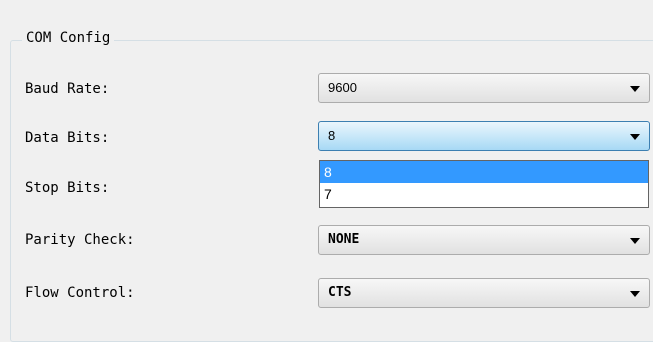 Image resolution: width=653 pixels, height=342 pixels. Describe the element at coordinates (67, 138) in the screenshot. I see `data-bits-label: Data Bits:` at that location.